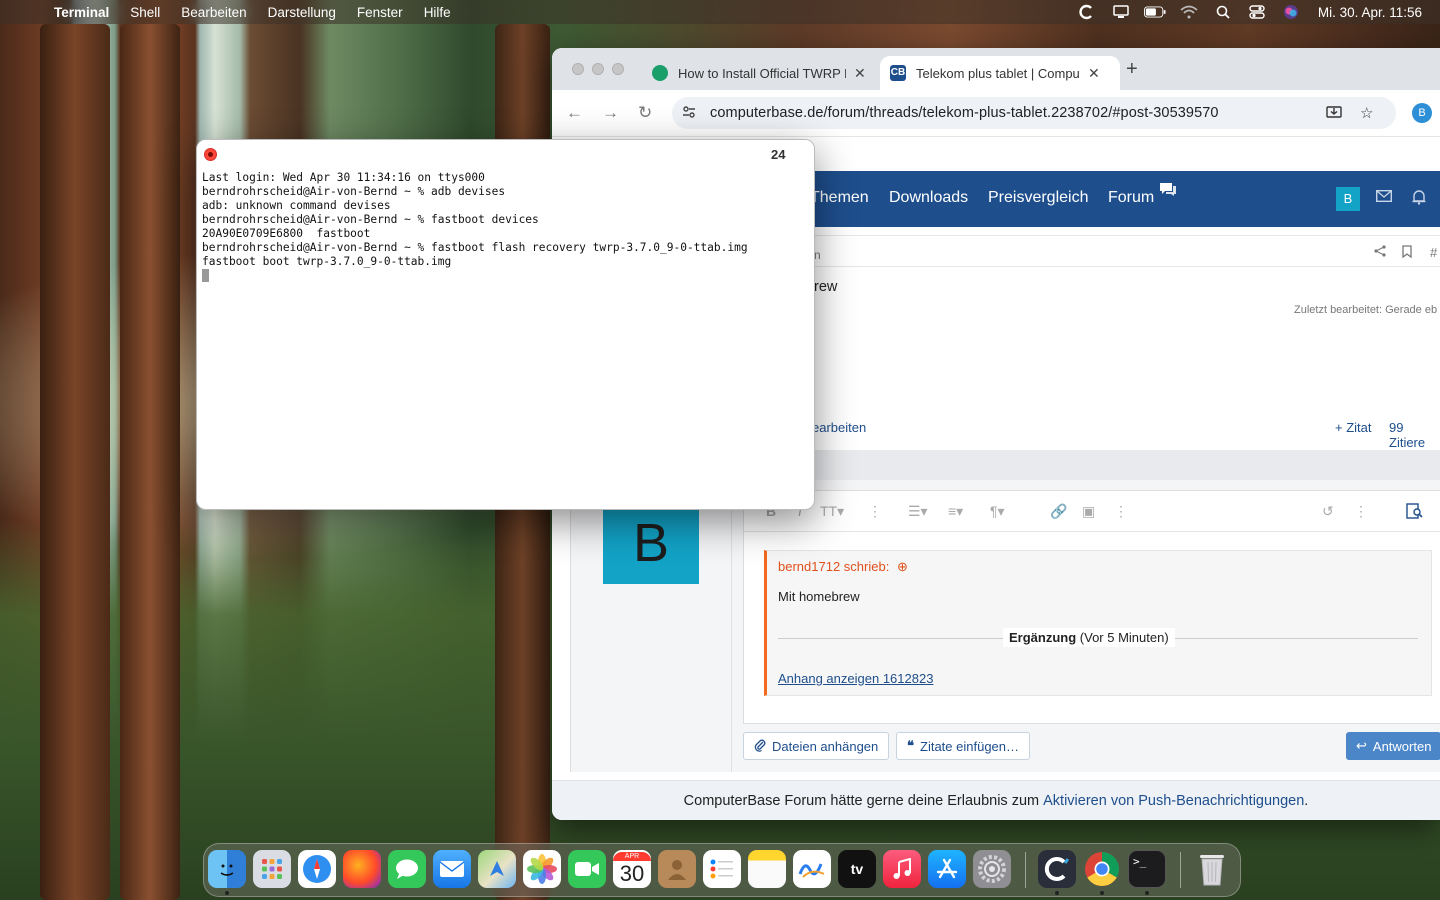  I want to click on profile-avatar: B, so click(1422, 113).